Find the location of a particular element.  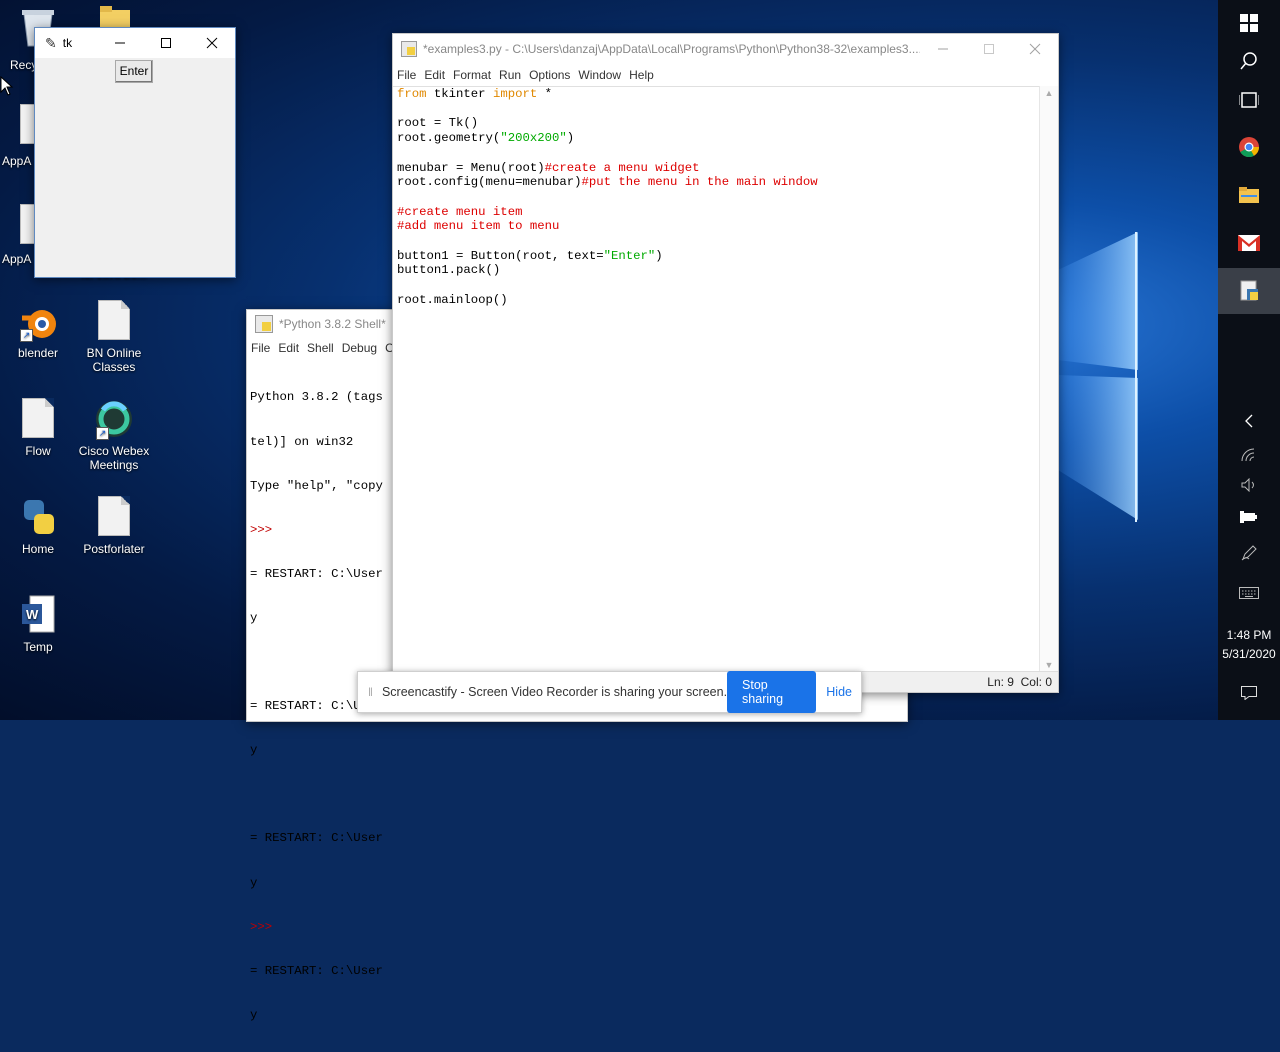

chevron-left-icon is located at coordinates (1249, 421).